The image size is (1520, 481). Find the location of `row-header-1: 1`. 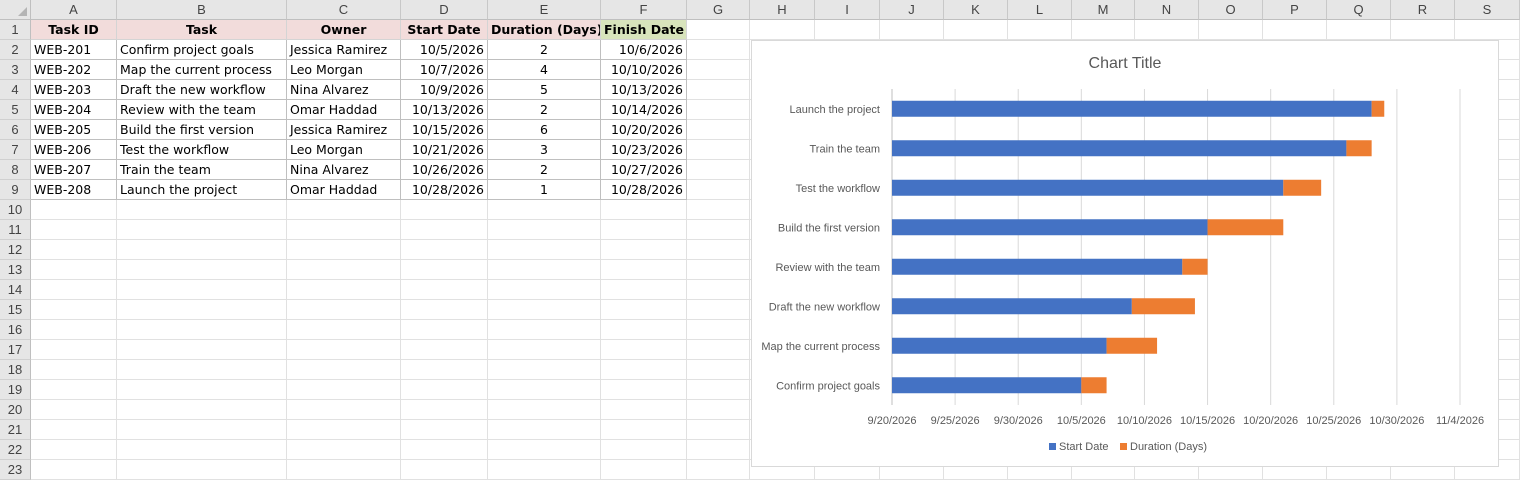

row-header-1: 1 is located at coordinates (15, 30).